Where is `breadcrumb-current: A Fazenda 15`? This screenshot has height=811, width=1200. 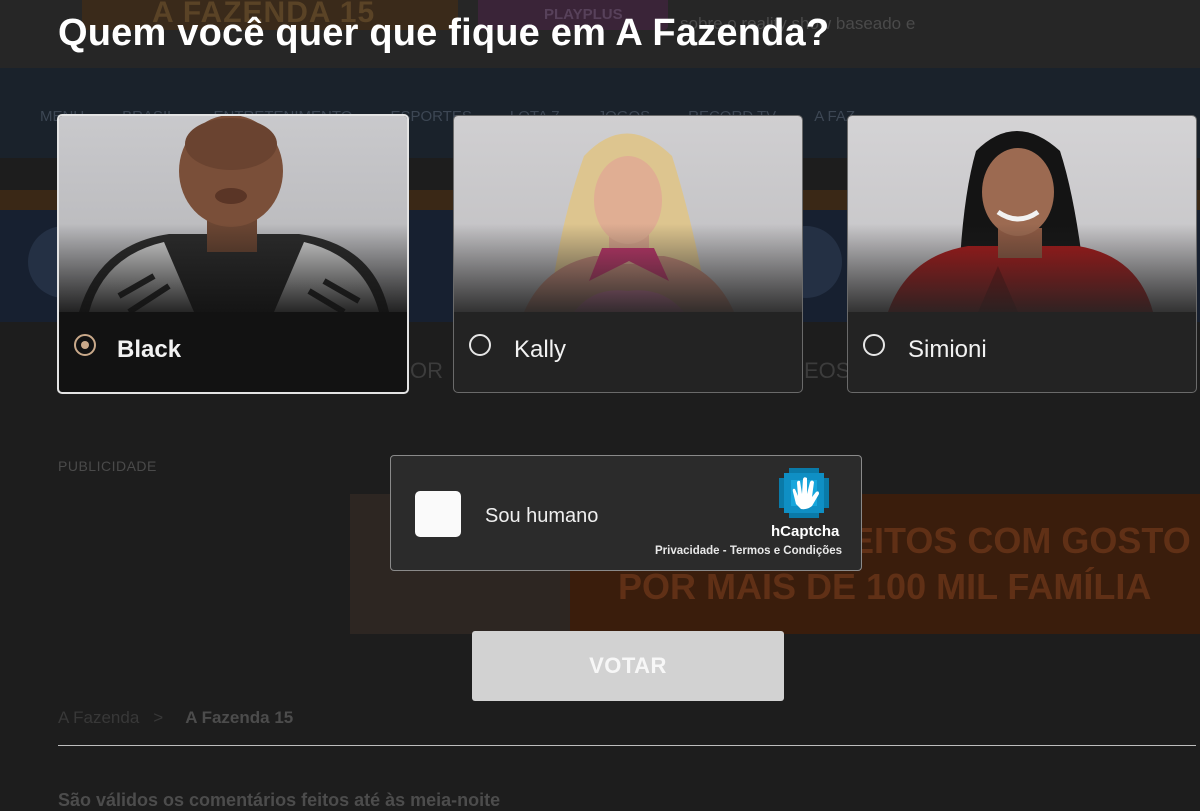 breadcrumb-current: A Fazenda 15 is located at coordinates (239, 717).